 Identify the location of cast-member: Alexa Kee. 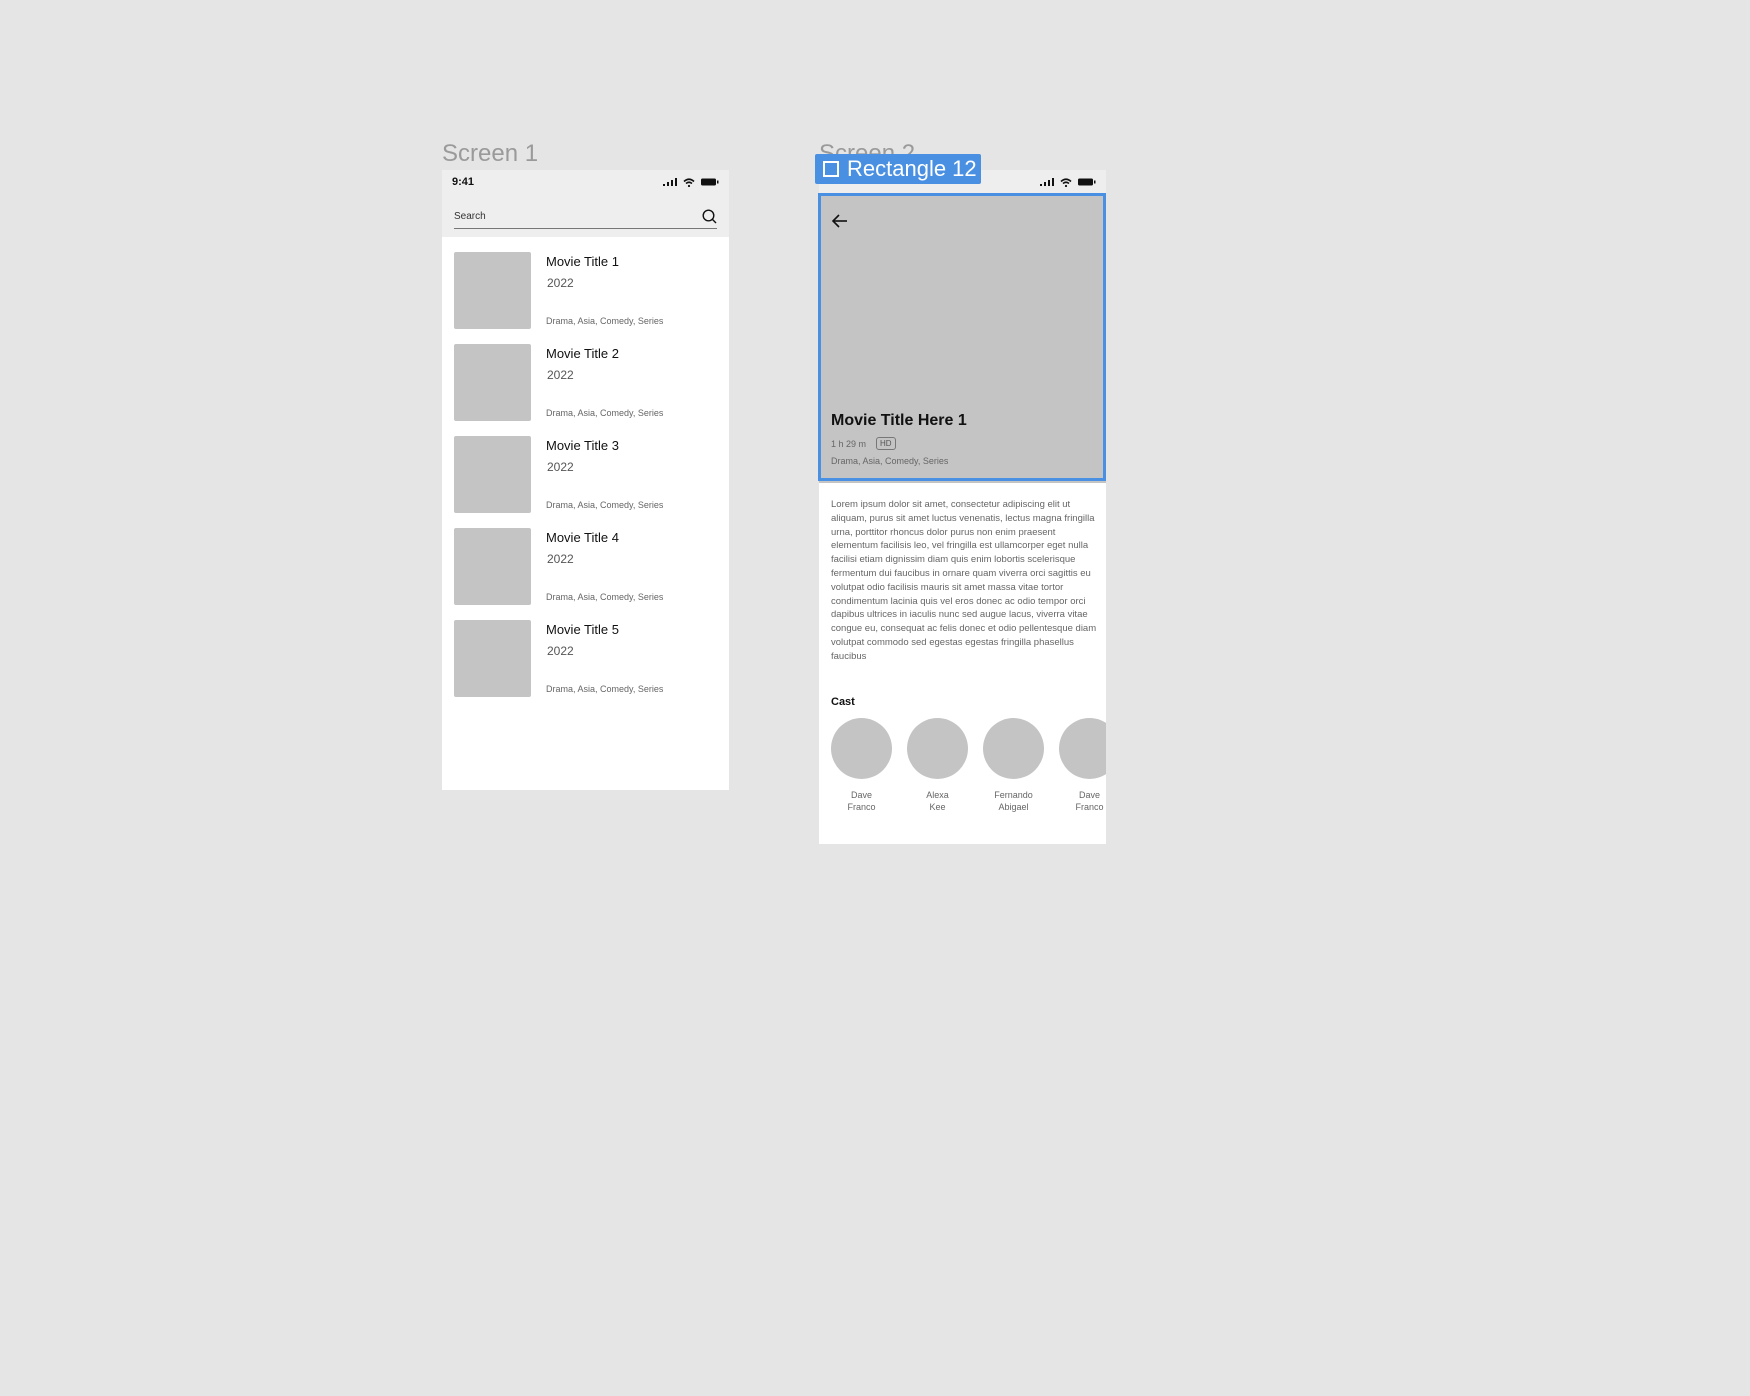
(937, 765).